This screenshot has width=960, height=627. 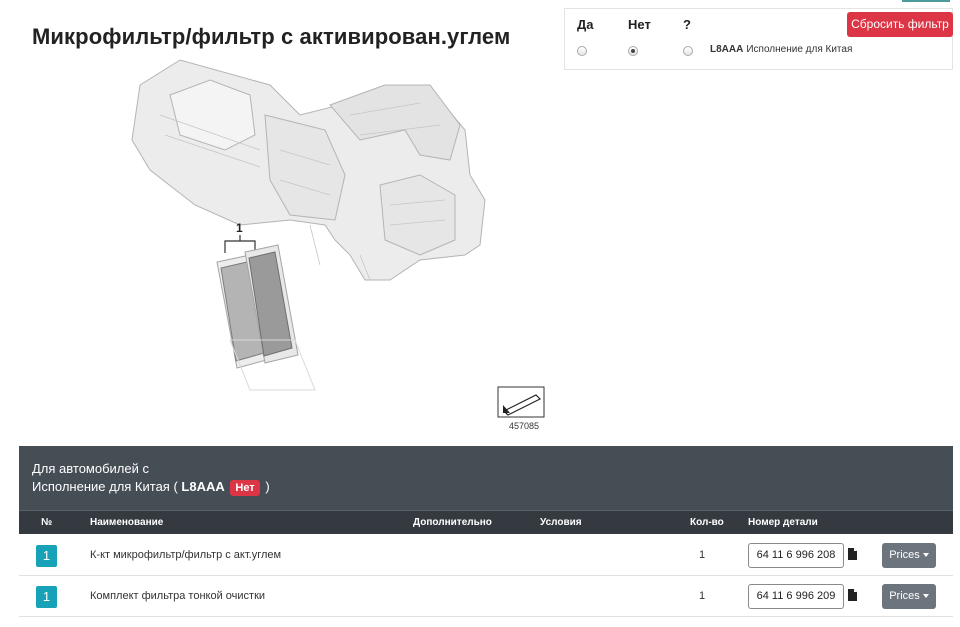 What do you see at coordinates (633, 51) in the screenshot?
I see `radio-no` at bounding box center [633, 51].